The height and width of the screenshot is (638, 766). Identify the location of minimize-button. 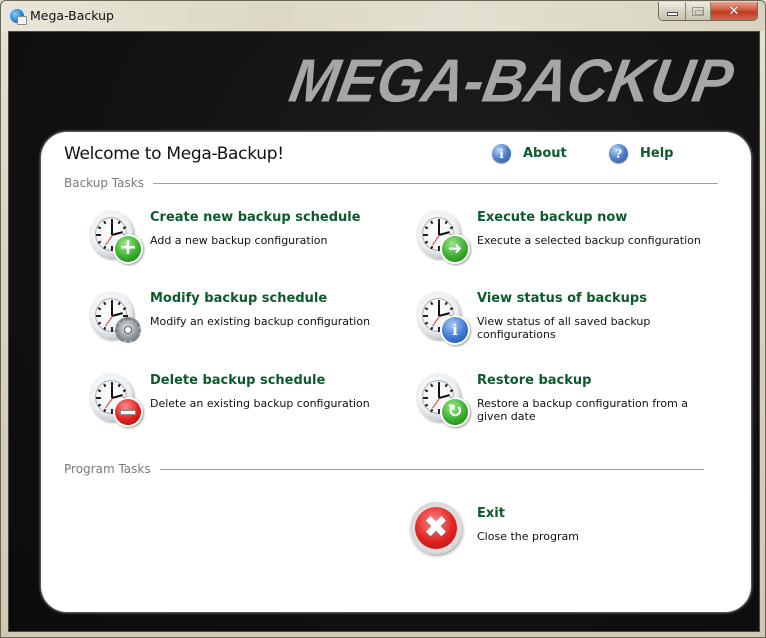
(672, 11).